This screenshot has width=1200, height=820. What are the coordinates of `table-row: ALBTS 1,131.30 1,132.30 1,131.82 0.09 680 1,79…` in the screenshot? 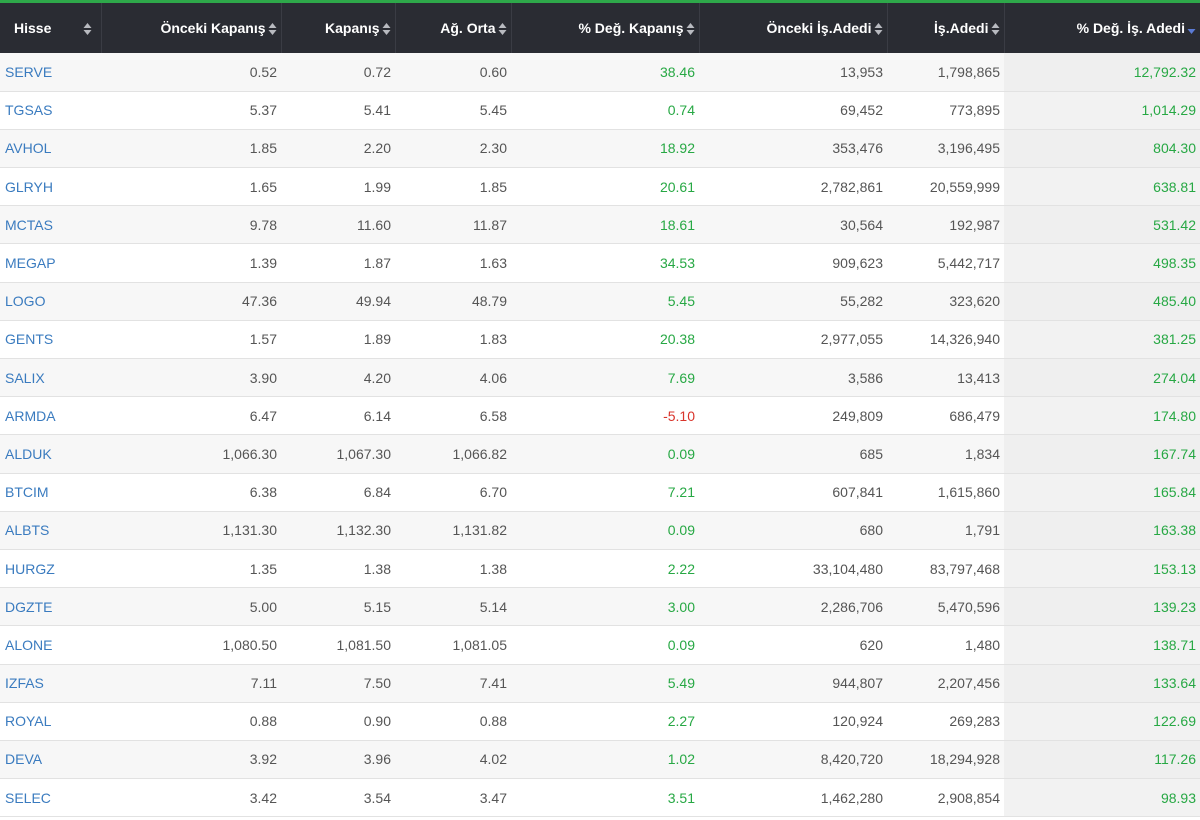 It's located at (600, 530).